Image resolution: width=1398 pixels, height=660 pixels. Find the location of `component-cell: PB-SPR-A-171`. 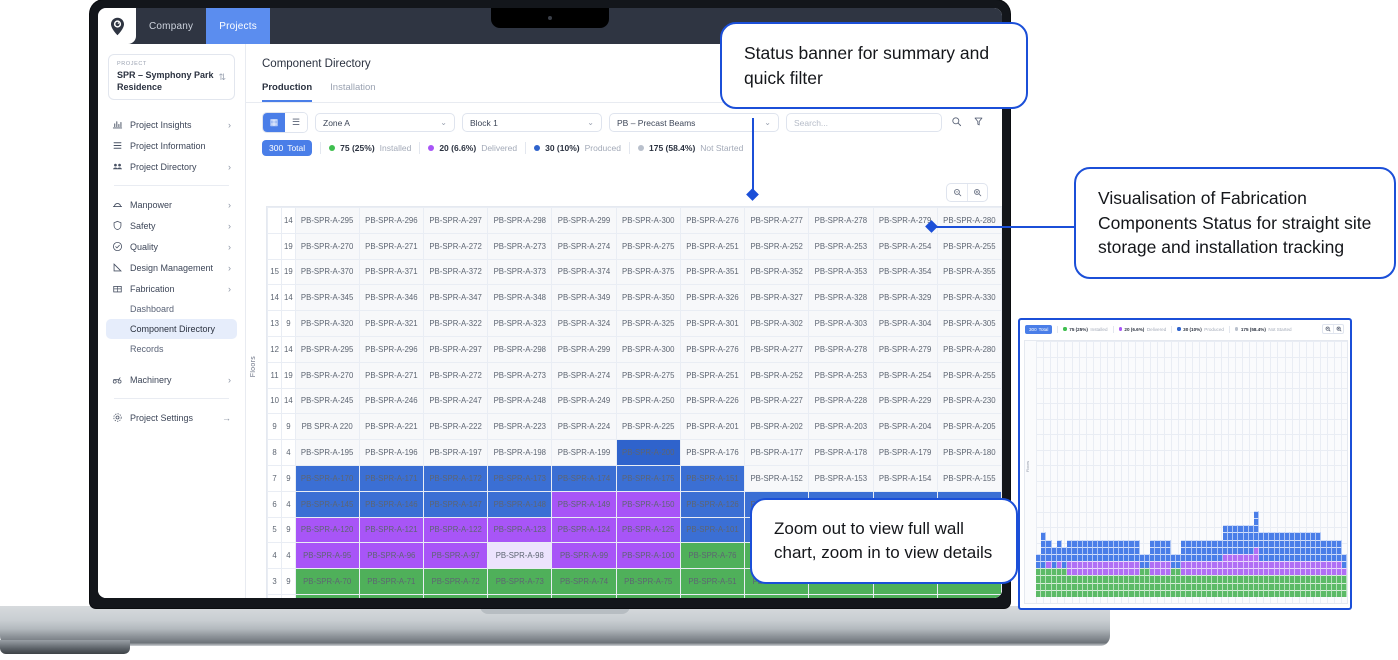

component-cell: PB-SPR-A-171 is located at coordinates (391, 478).